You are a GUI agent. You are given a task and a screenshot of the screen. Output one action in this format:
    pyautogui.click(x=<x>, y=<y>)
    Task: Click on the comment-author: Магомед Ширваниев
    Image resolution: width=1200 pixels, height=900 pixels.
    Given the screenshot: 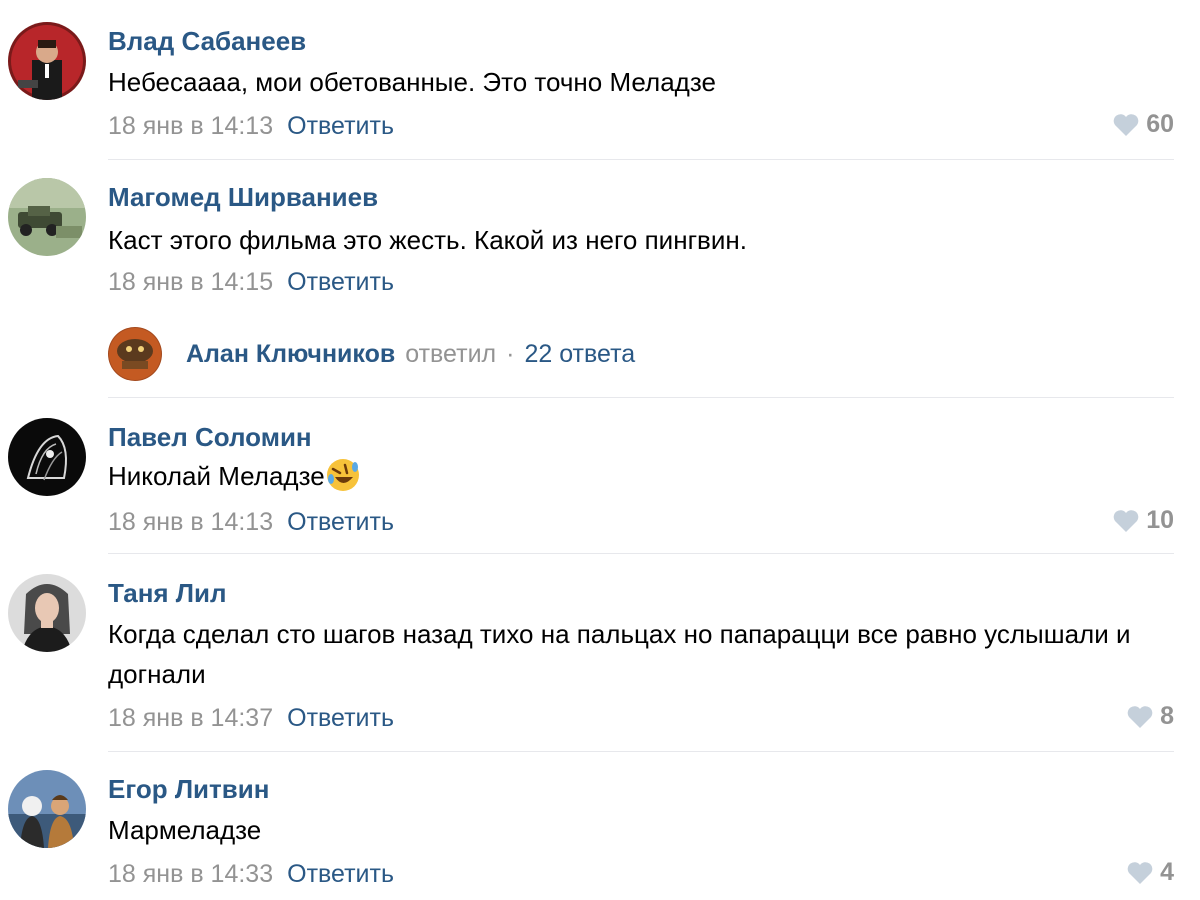 What is the action you would take?
    pyautogui.click(x=243, y=197)
    